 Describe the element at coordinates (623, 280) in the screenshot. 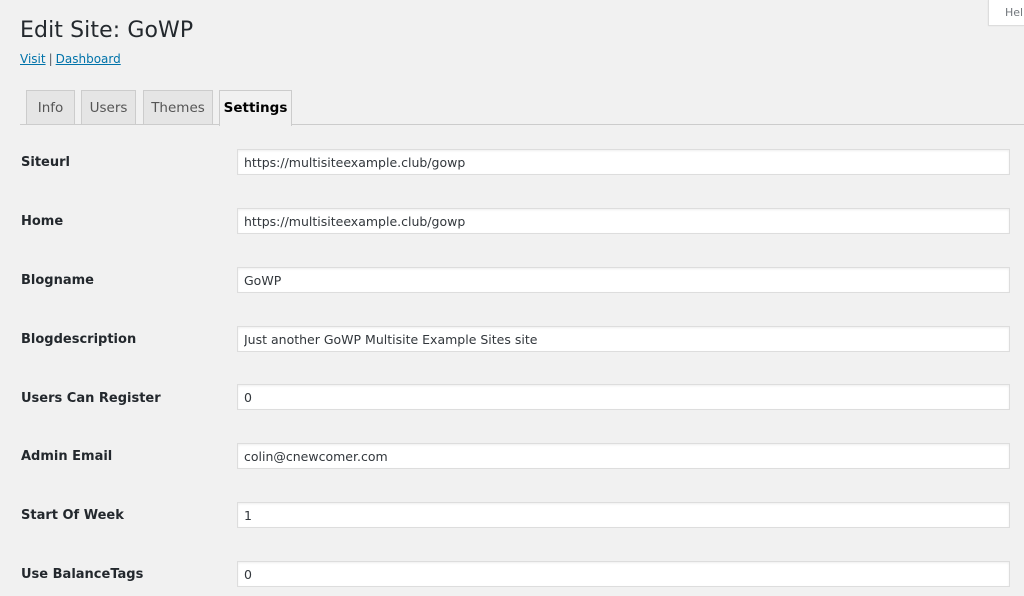

I see `blogname-input` at that location.